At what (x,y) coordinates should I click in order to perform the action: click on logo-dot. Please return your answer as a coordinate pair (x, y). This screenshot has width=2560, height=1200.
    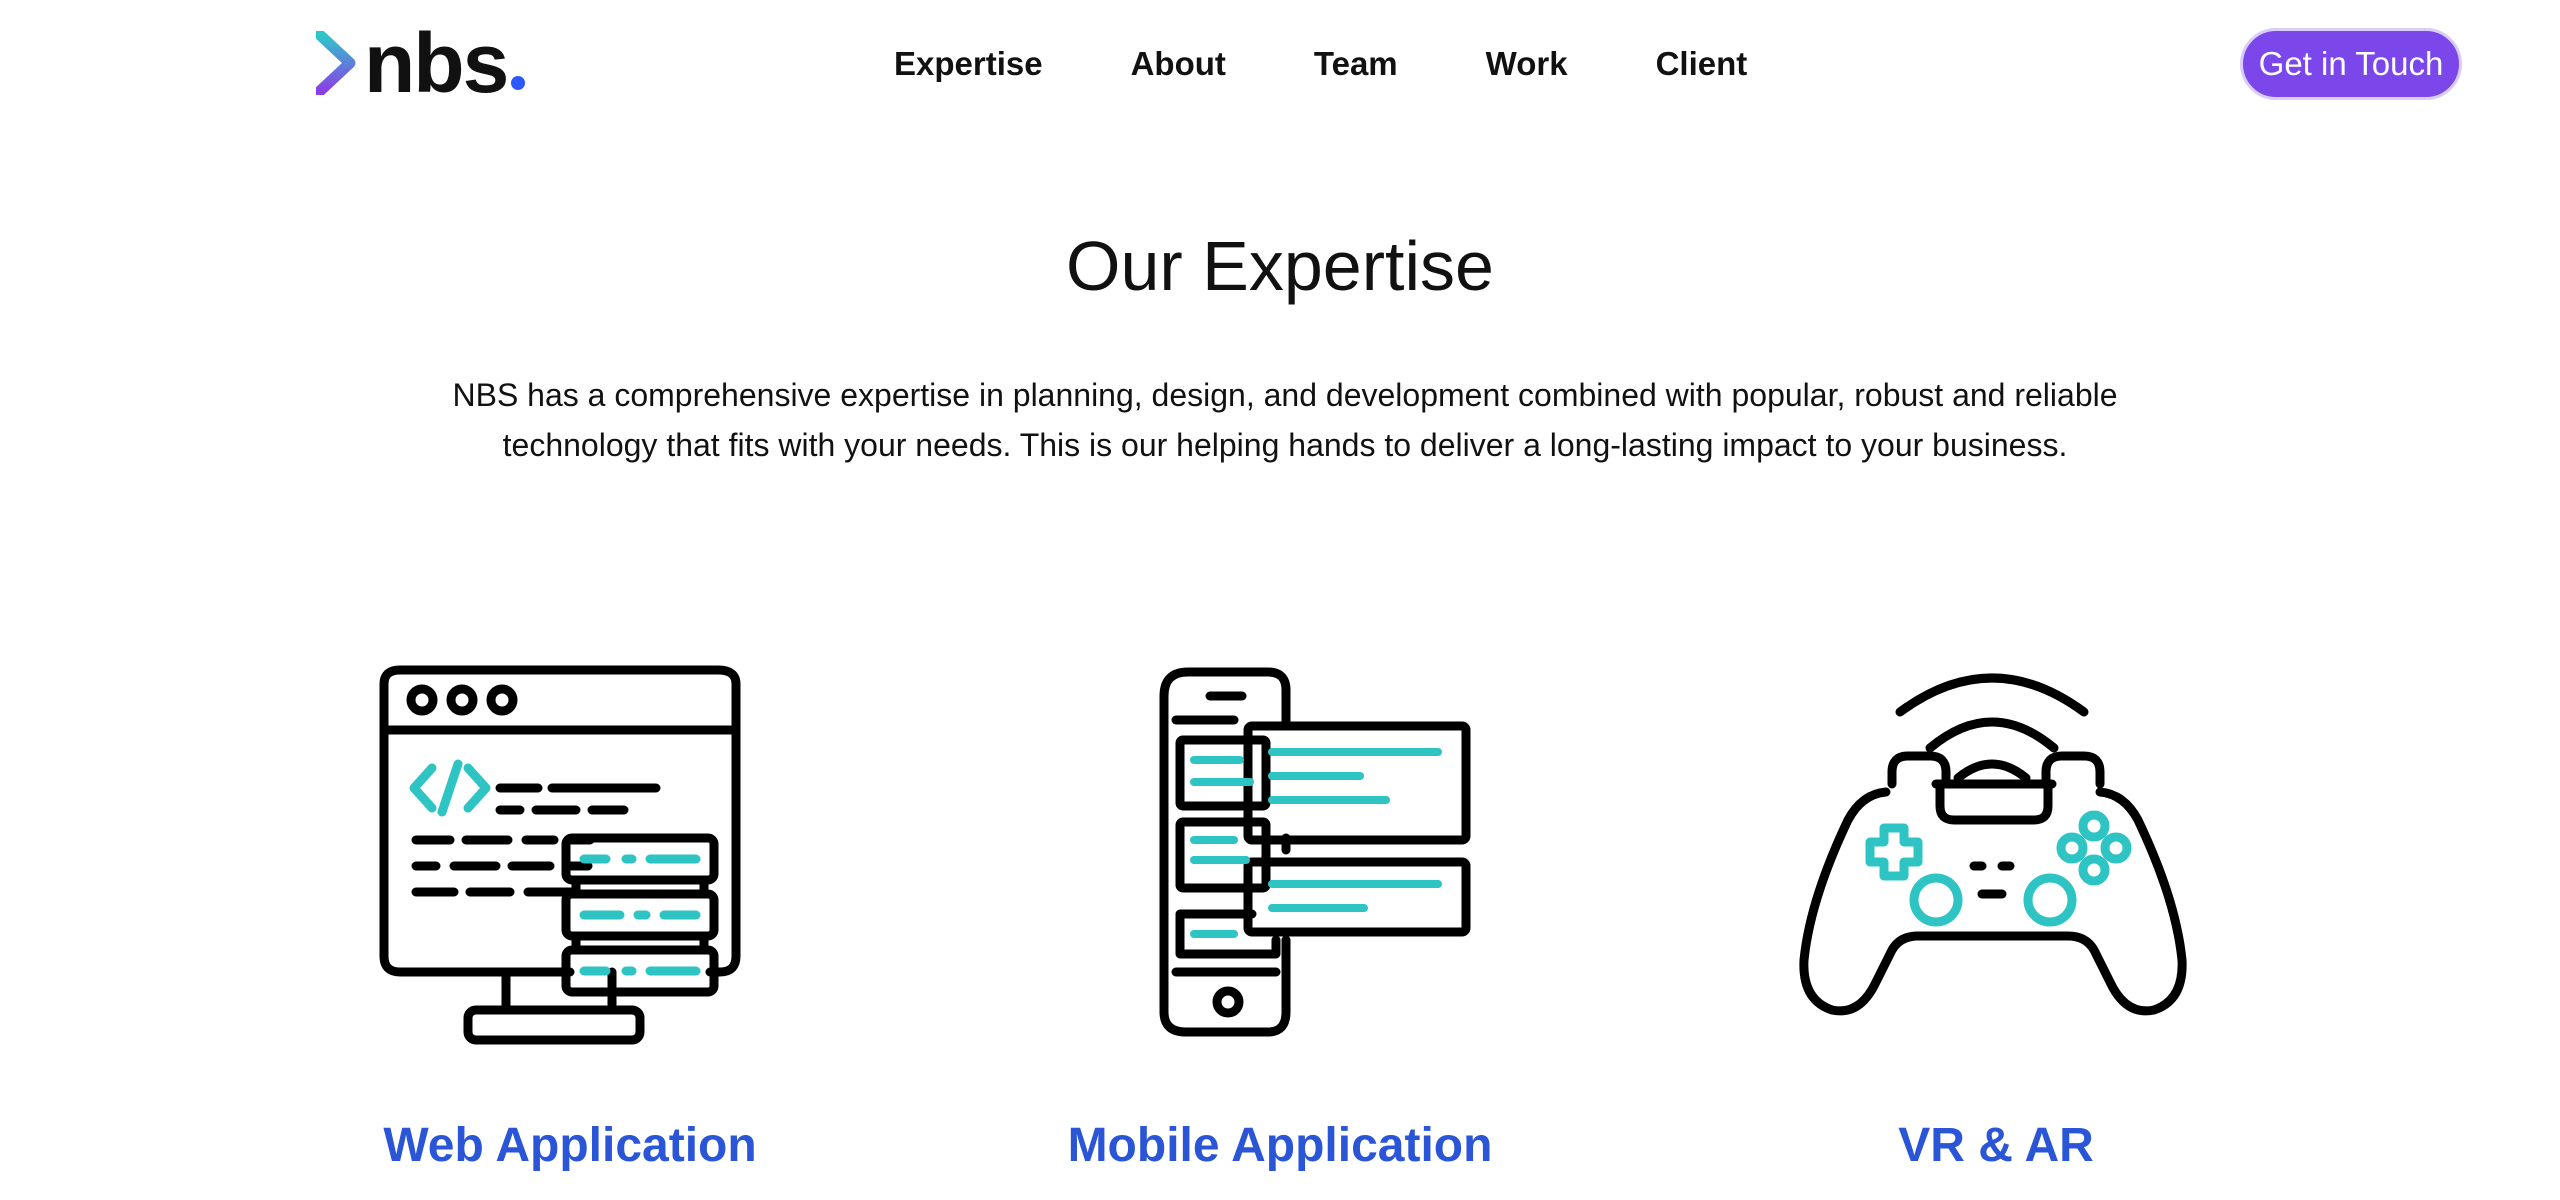
    Looking at the image, I should click on (518, 83).